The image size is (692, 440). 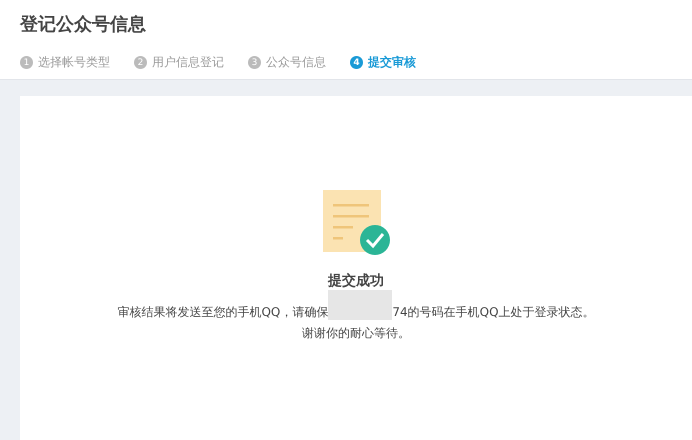 What do you see at coordinates (356, 333) in the screenshot?
I see `message-text: 谢谢你的耐心等待。` at bounding box center [356, 333].